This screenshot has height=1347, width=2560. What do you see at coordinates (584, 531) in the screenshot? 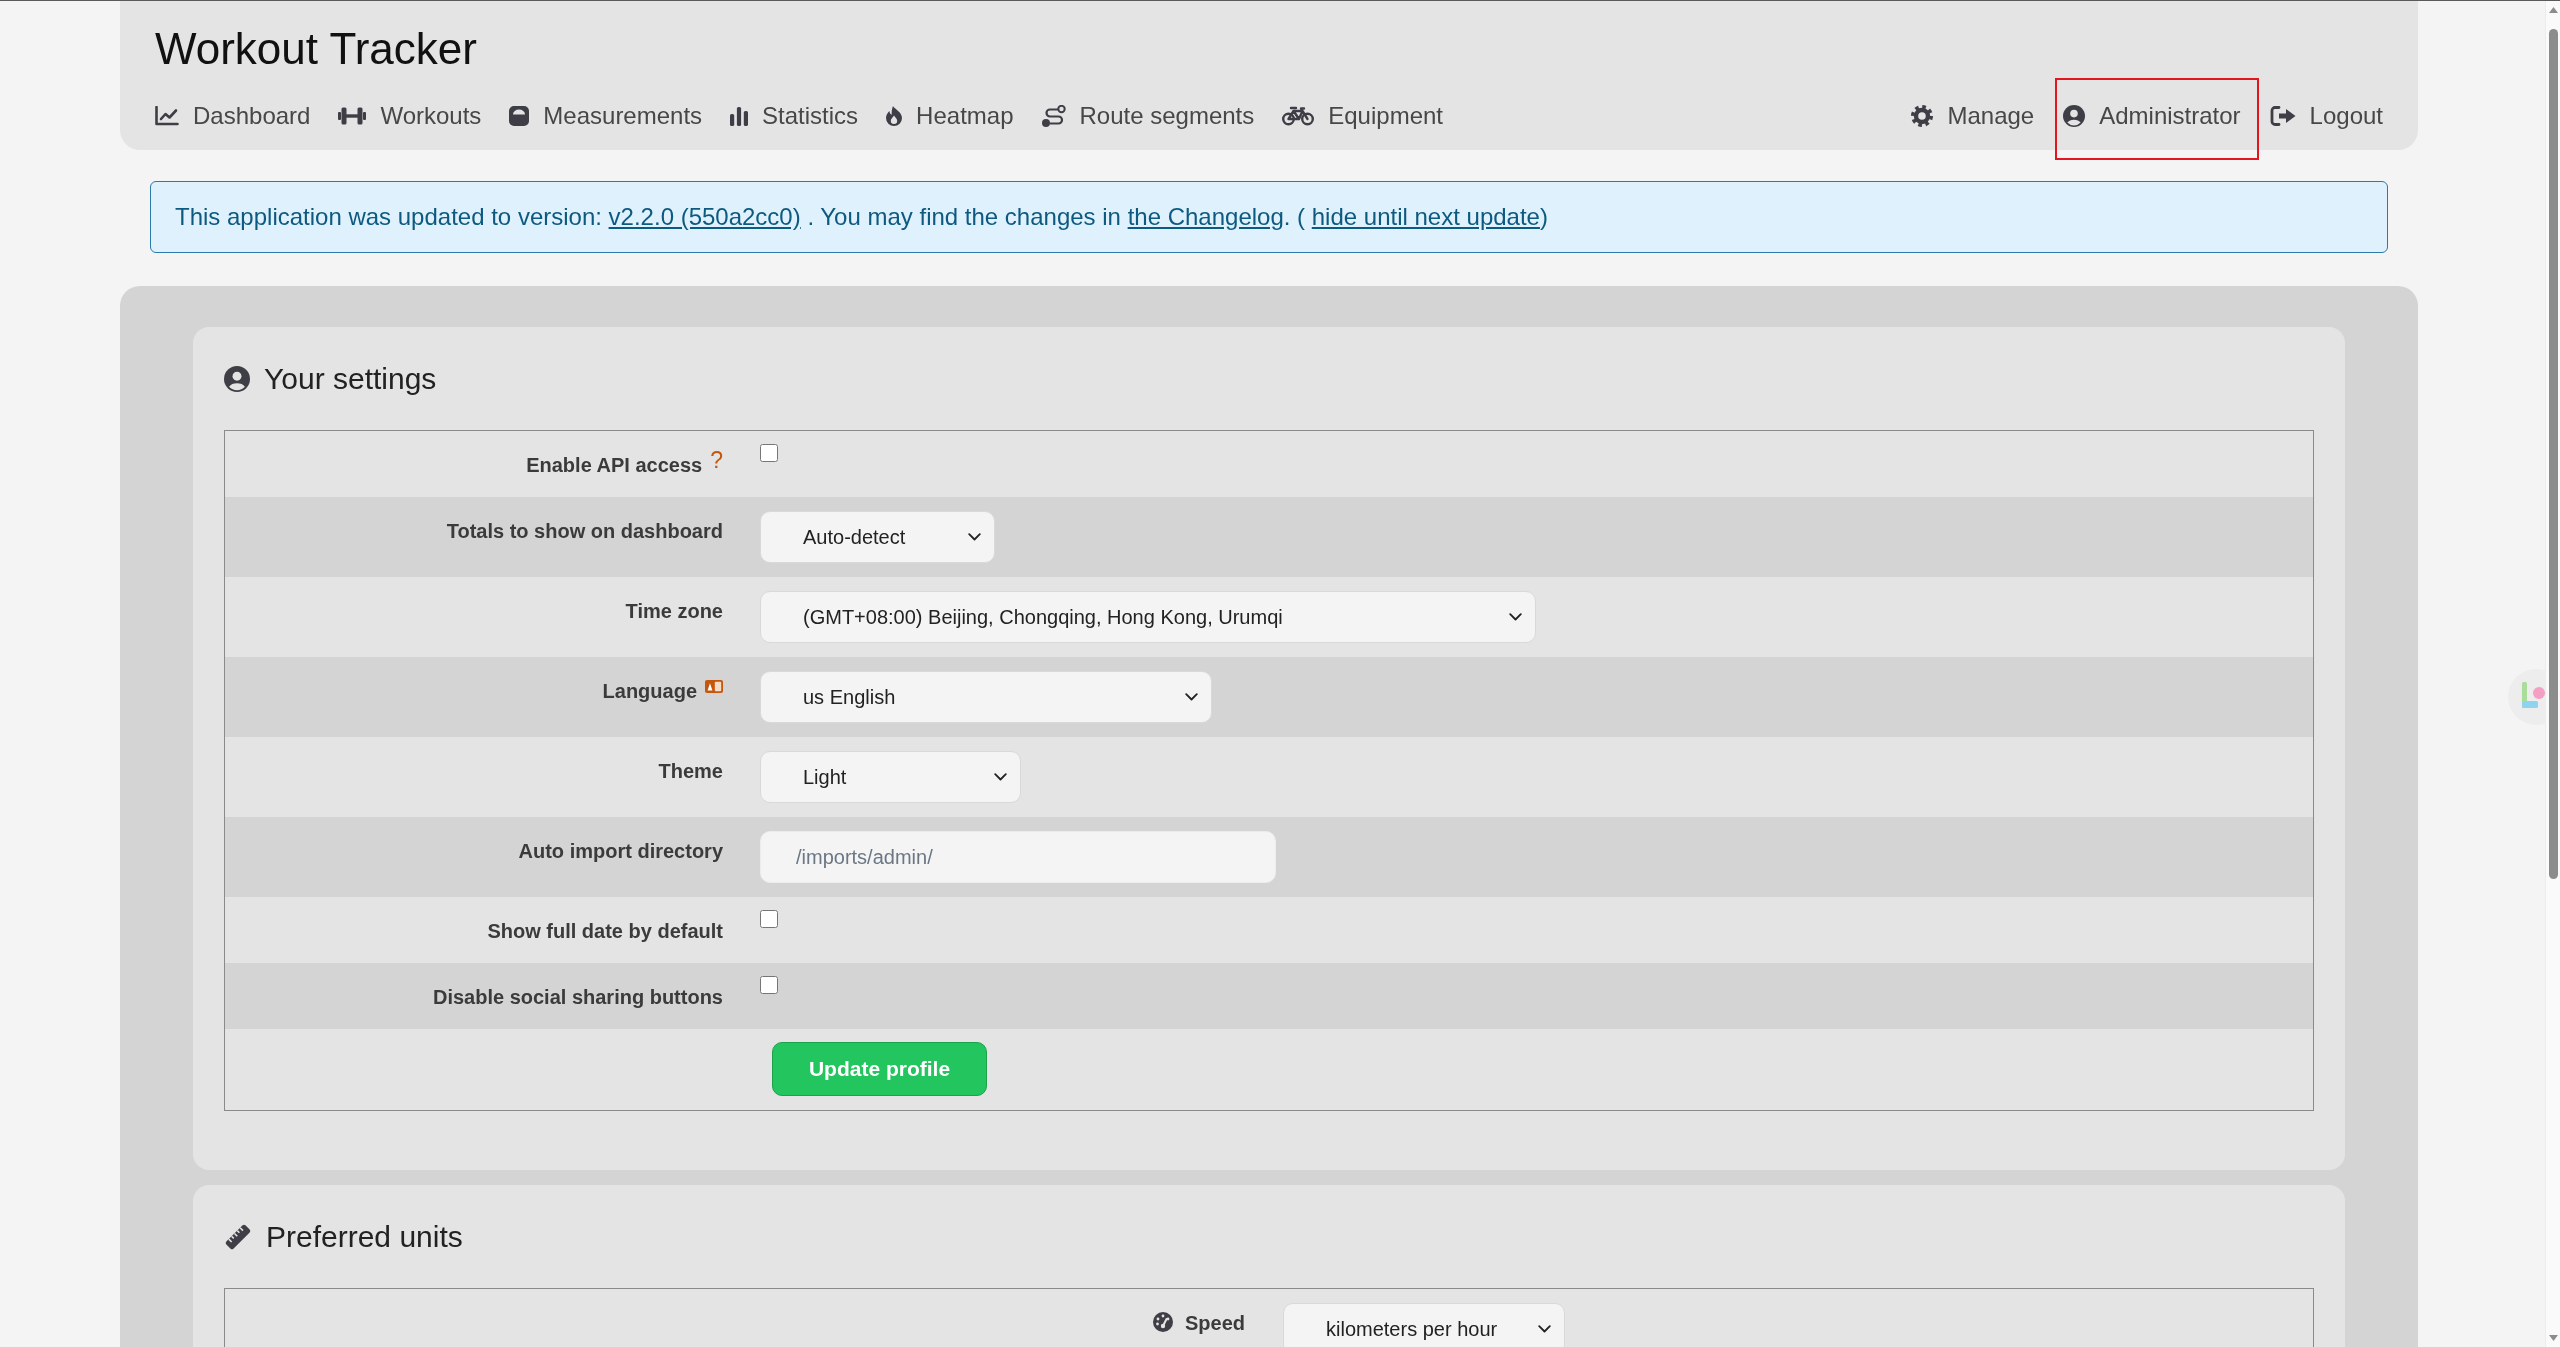
I see `field-label: Totals to show on dashboard` at bounding box center [584, 531].